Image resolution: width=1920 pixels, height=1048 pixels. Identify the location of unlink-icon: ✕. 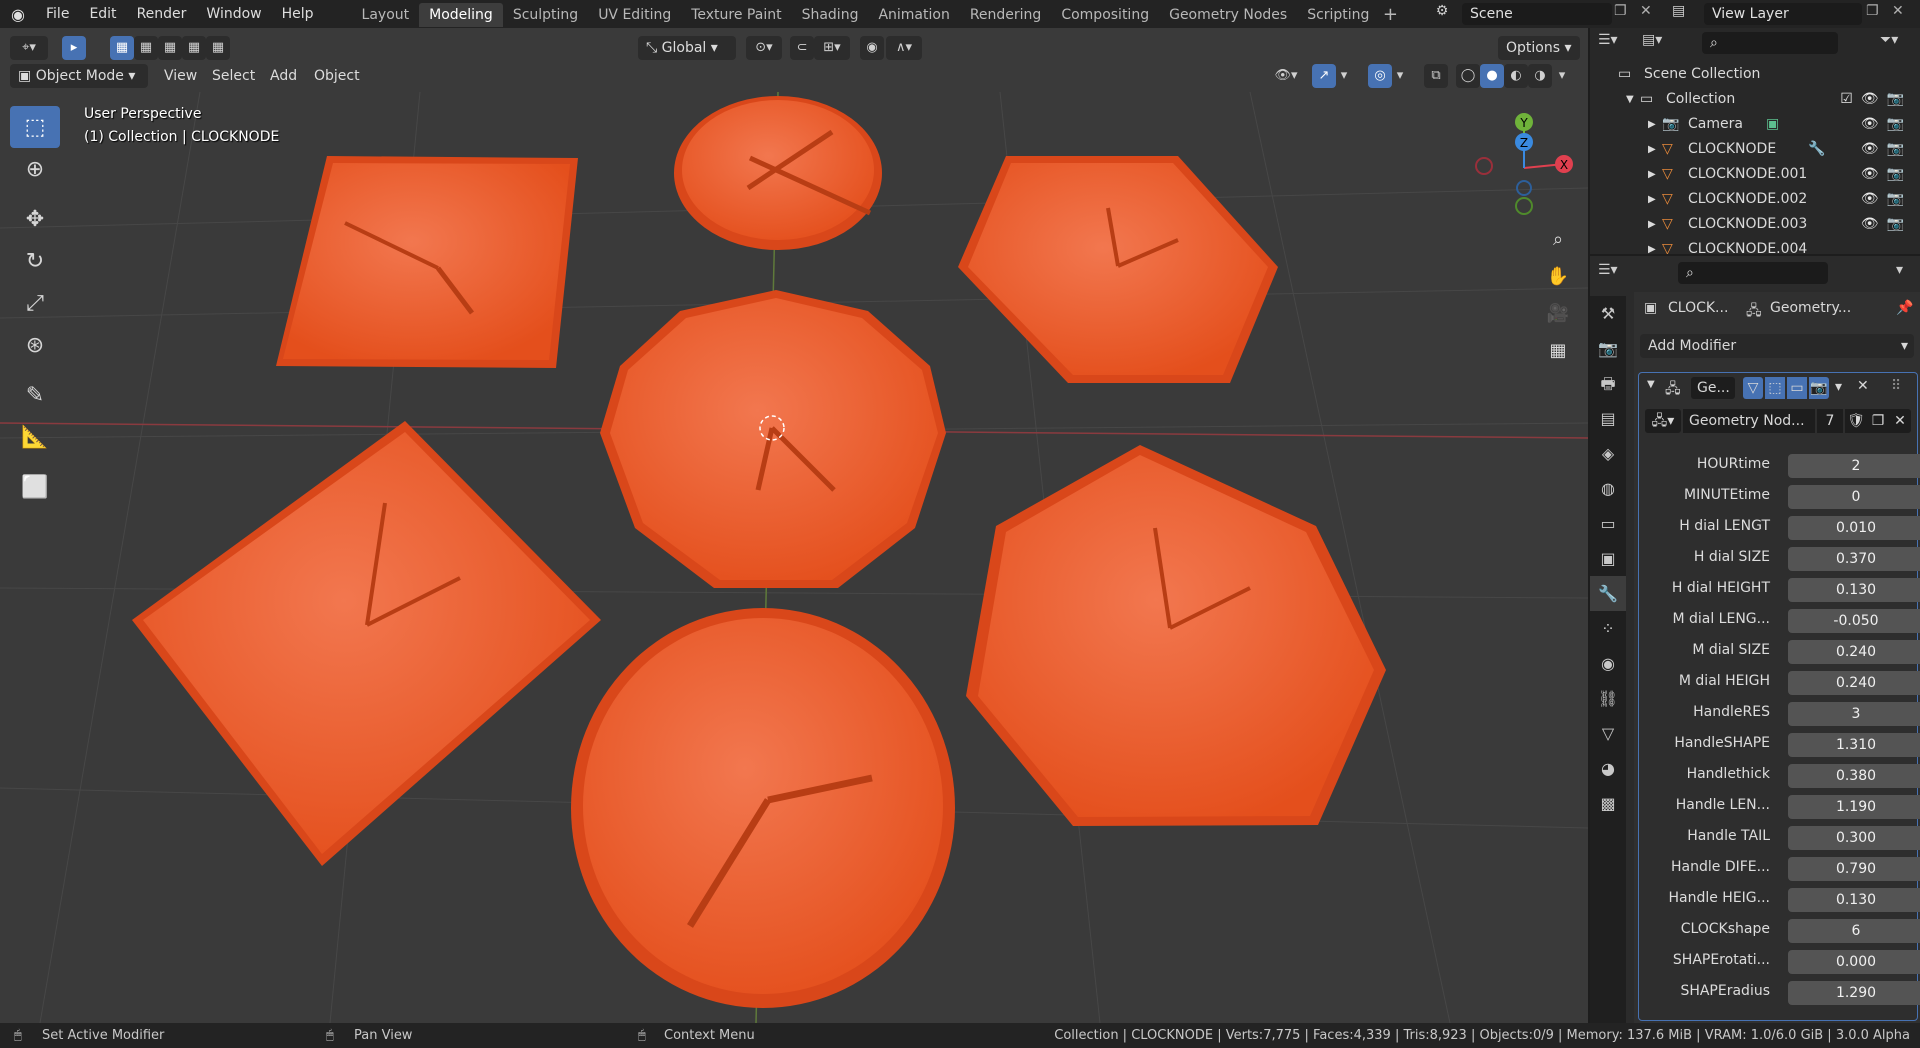
(1900, 421).